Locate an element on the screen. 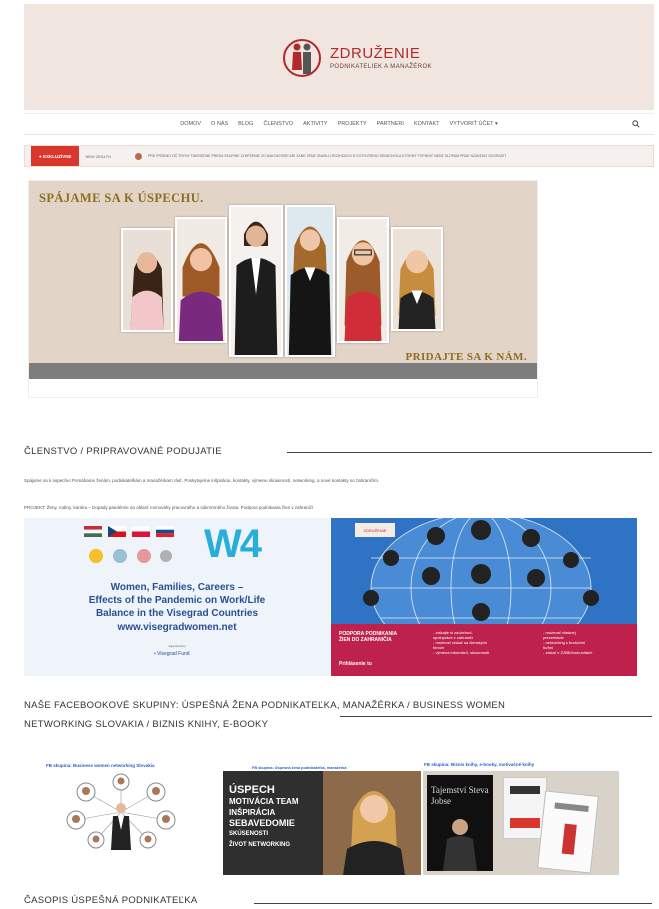 Image resolution: width=659 pixels, height=909 pixels. hero-bar is located at coordinates (283, 371).